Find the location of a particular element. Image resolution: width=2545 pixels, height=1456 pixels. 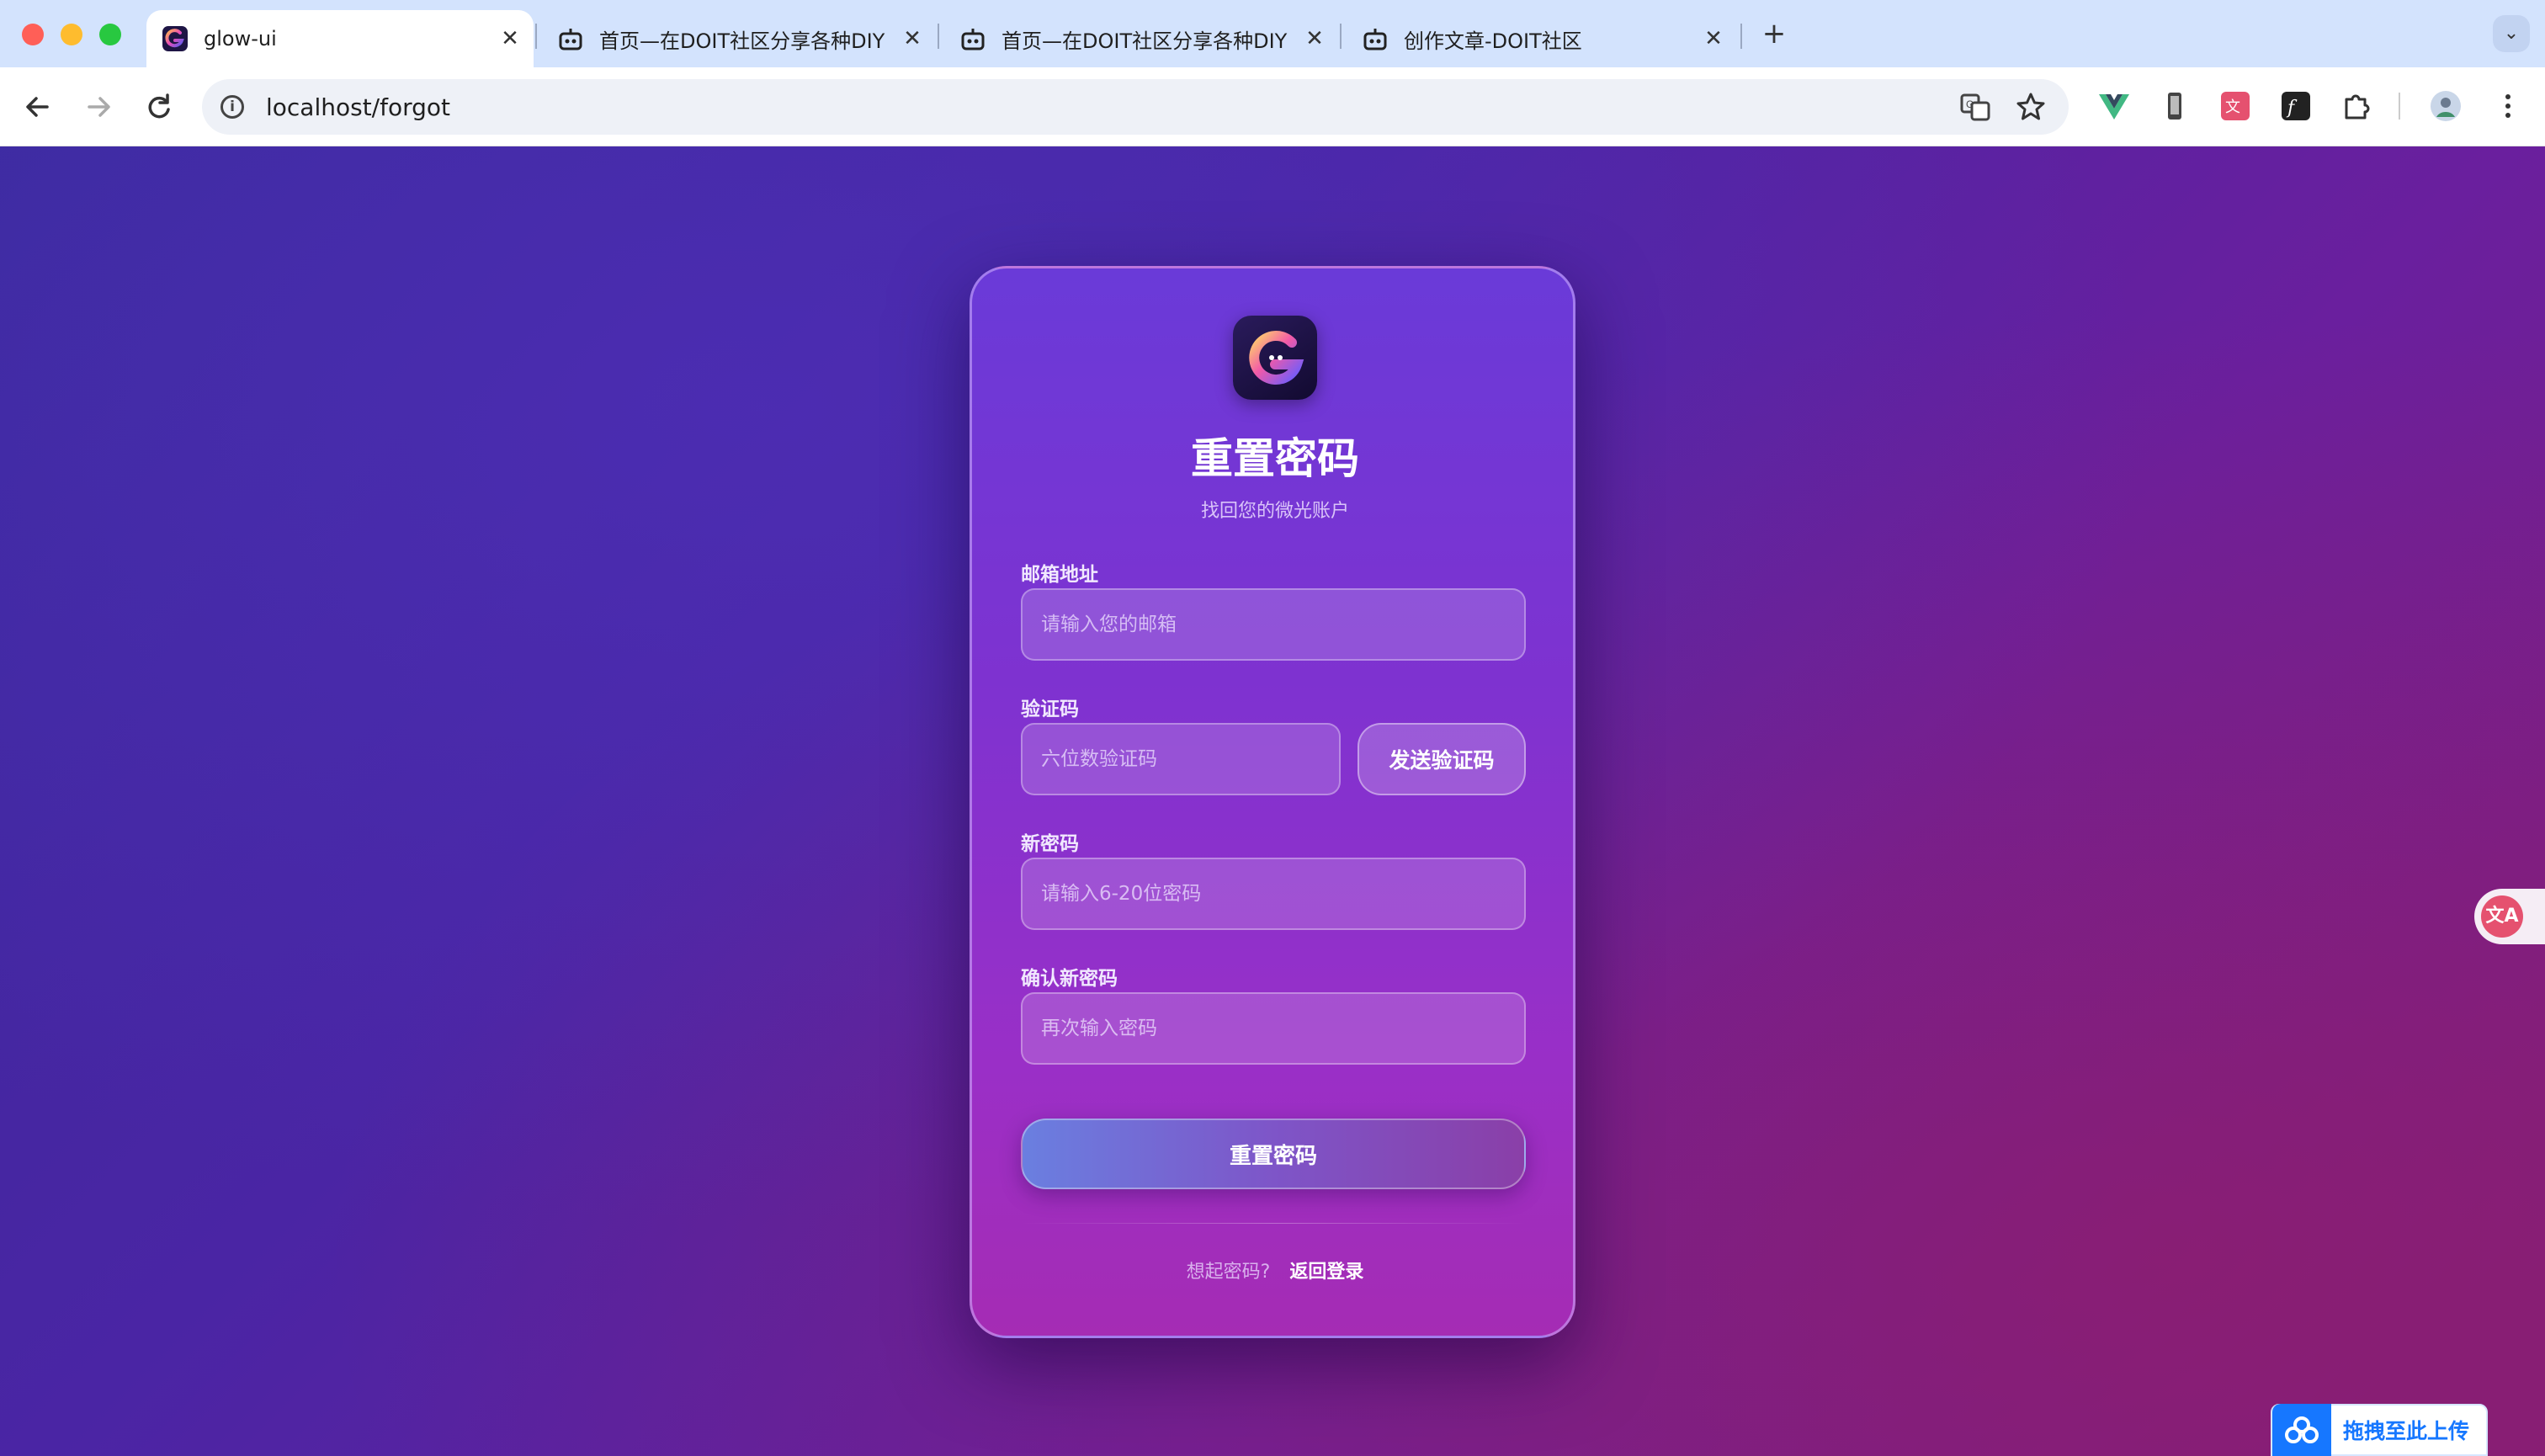

tab-doit-home-2: 首页—在DOIT社区分享各种DIY ✕ is located at coordinates (1141, 38).